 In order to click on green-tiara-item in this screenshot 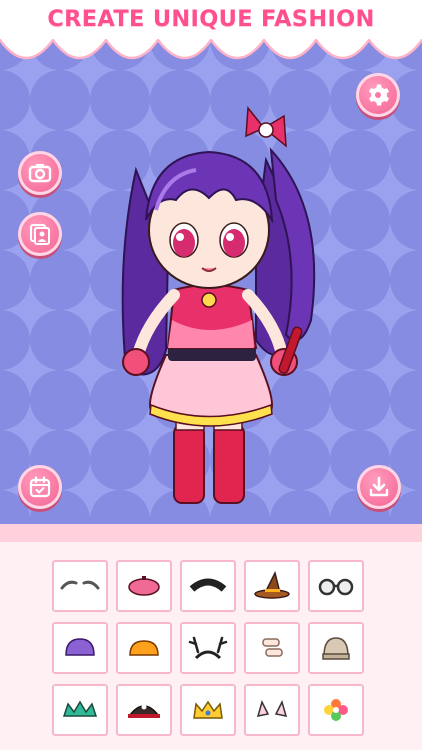, I will do `click(80, 710)`.